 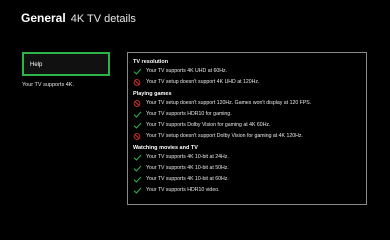 I want to click on detail-row: Your TV supports 4K 10-bit at 60Hz., so click(x=247, y=179).